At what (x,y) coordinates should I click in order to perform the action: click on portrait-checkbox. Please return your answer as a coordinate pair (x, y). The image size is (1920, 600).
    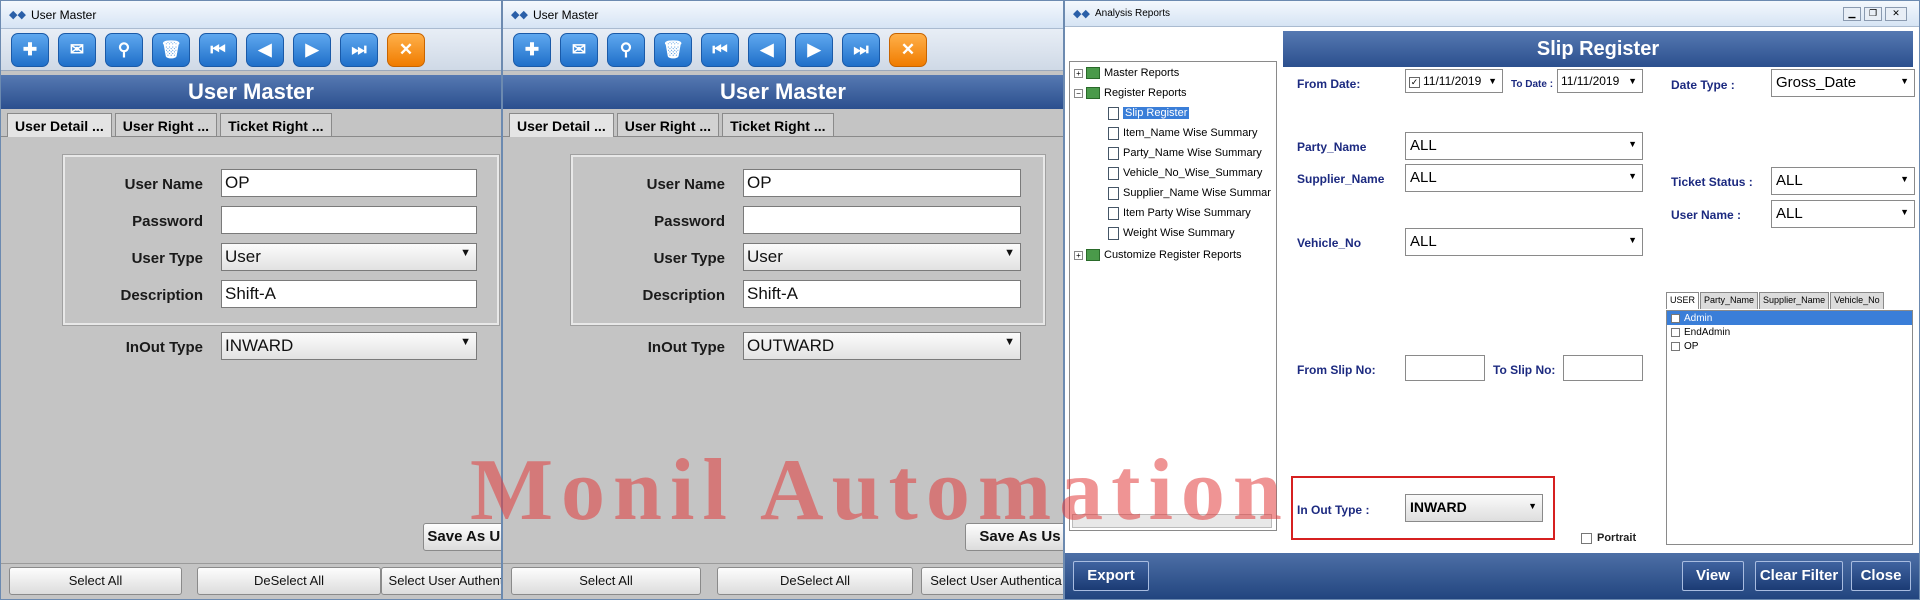
    Looking at the image, I should click on (1586, 538).